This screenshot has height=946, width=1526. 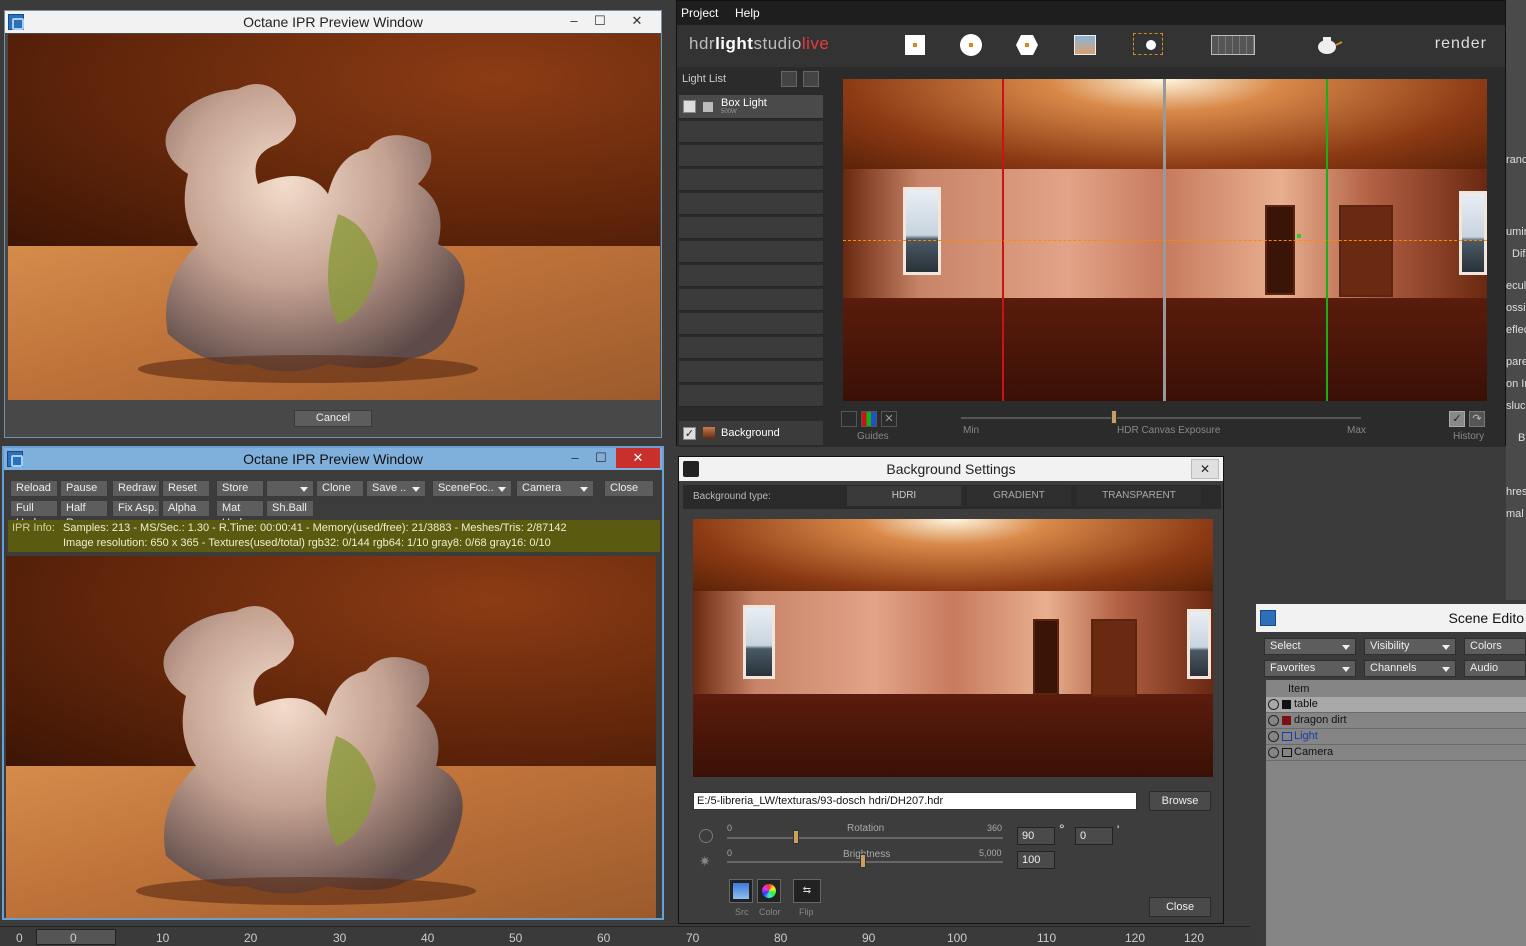 What do you see at coordinates (333, 418) in the screenshot?
I see `cancel-button: Cancel` at bounding box center [333, 418].